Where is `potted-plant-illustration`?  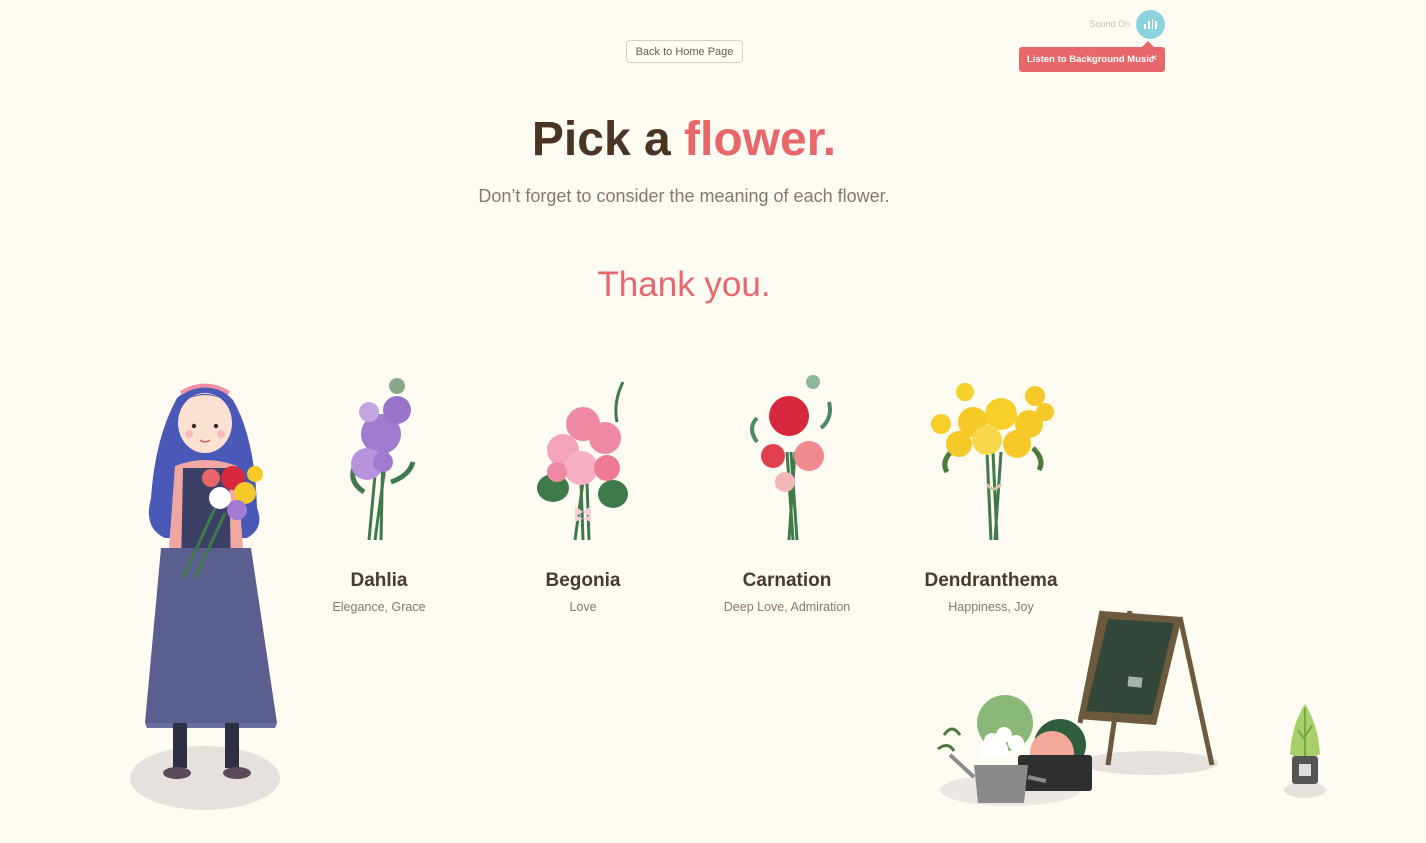 potted-plant-illustration is located at coordinates (1305, 751).